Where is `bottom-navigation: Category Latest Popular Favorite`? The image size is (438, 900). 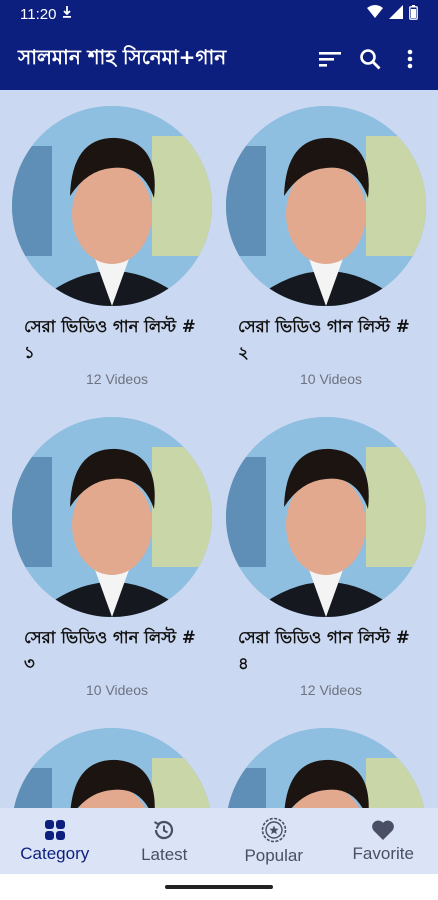 bottom-navigation: Category Latest Popular Favorite is located at coordinates (219, 841).